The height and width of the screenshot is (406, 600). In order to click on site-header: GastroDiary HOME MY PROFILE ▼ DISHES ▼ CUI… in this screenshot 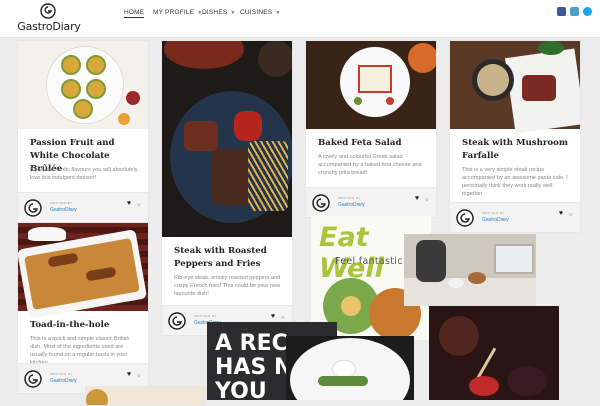, I will do `click(300, 19)`.